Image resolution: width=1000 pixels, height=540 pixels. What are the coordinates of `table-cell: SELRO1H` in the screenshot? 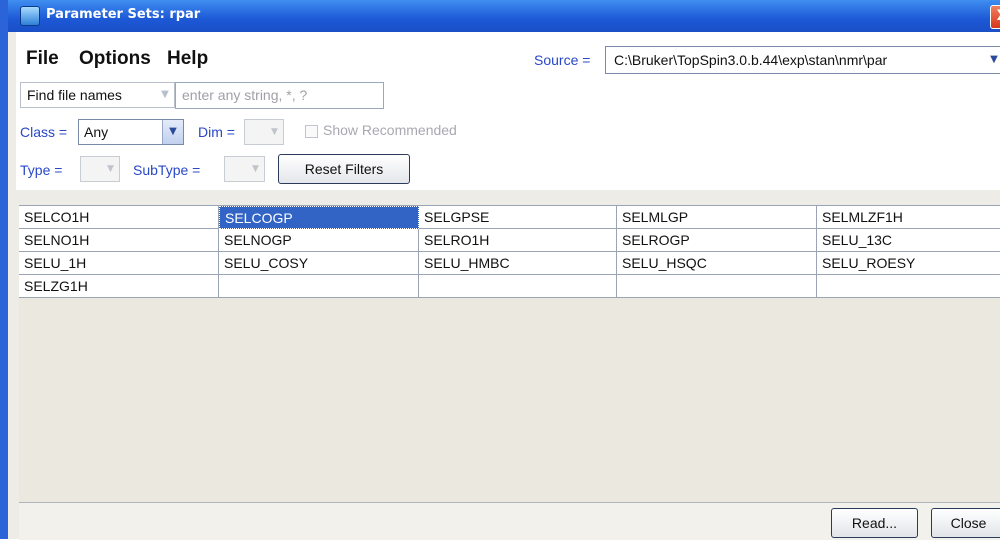 It's located at (518, 240).